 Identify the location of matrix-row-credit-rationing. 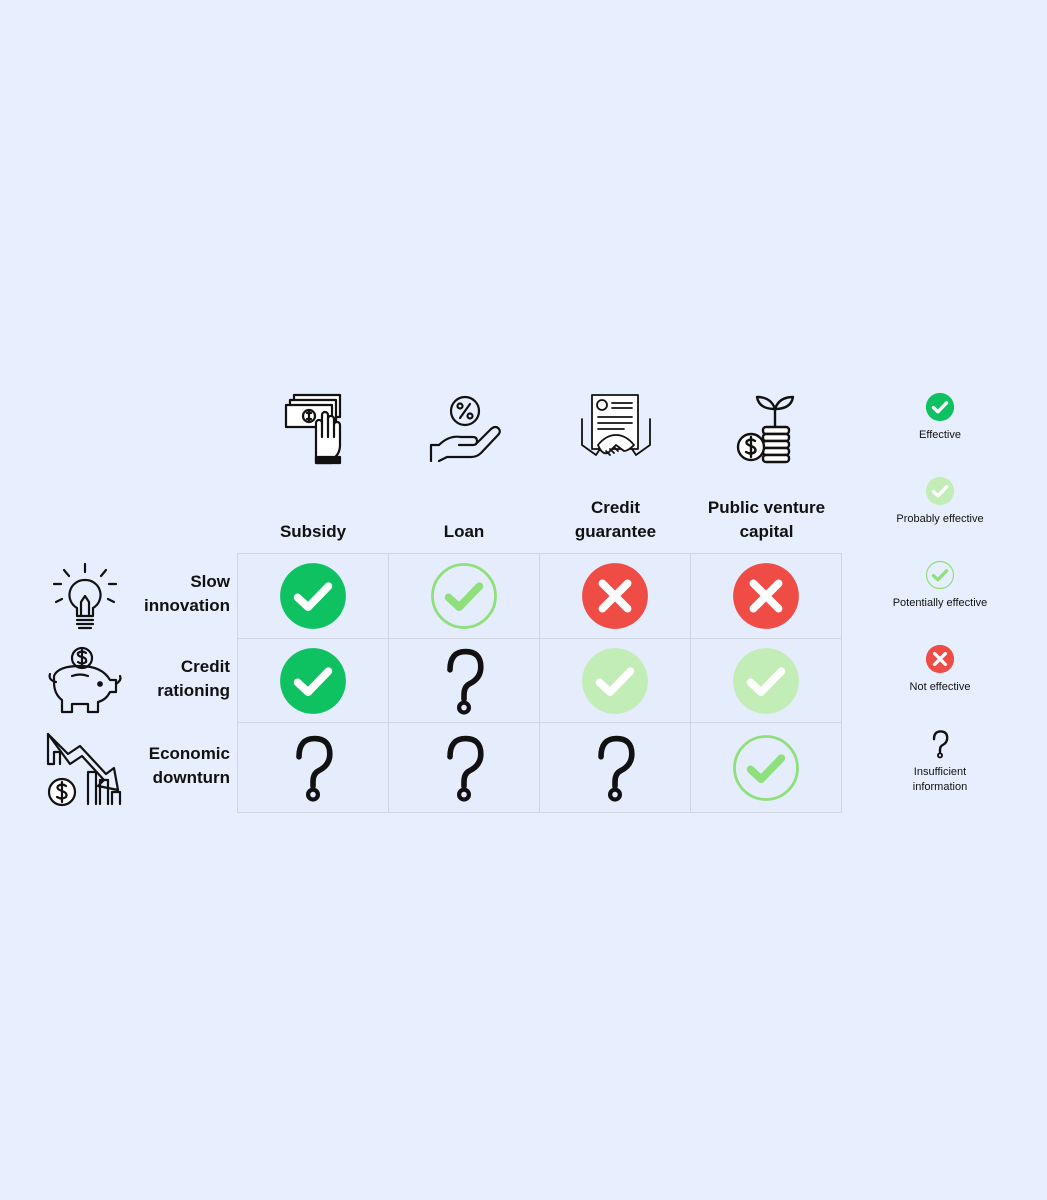
(539, 680).